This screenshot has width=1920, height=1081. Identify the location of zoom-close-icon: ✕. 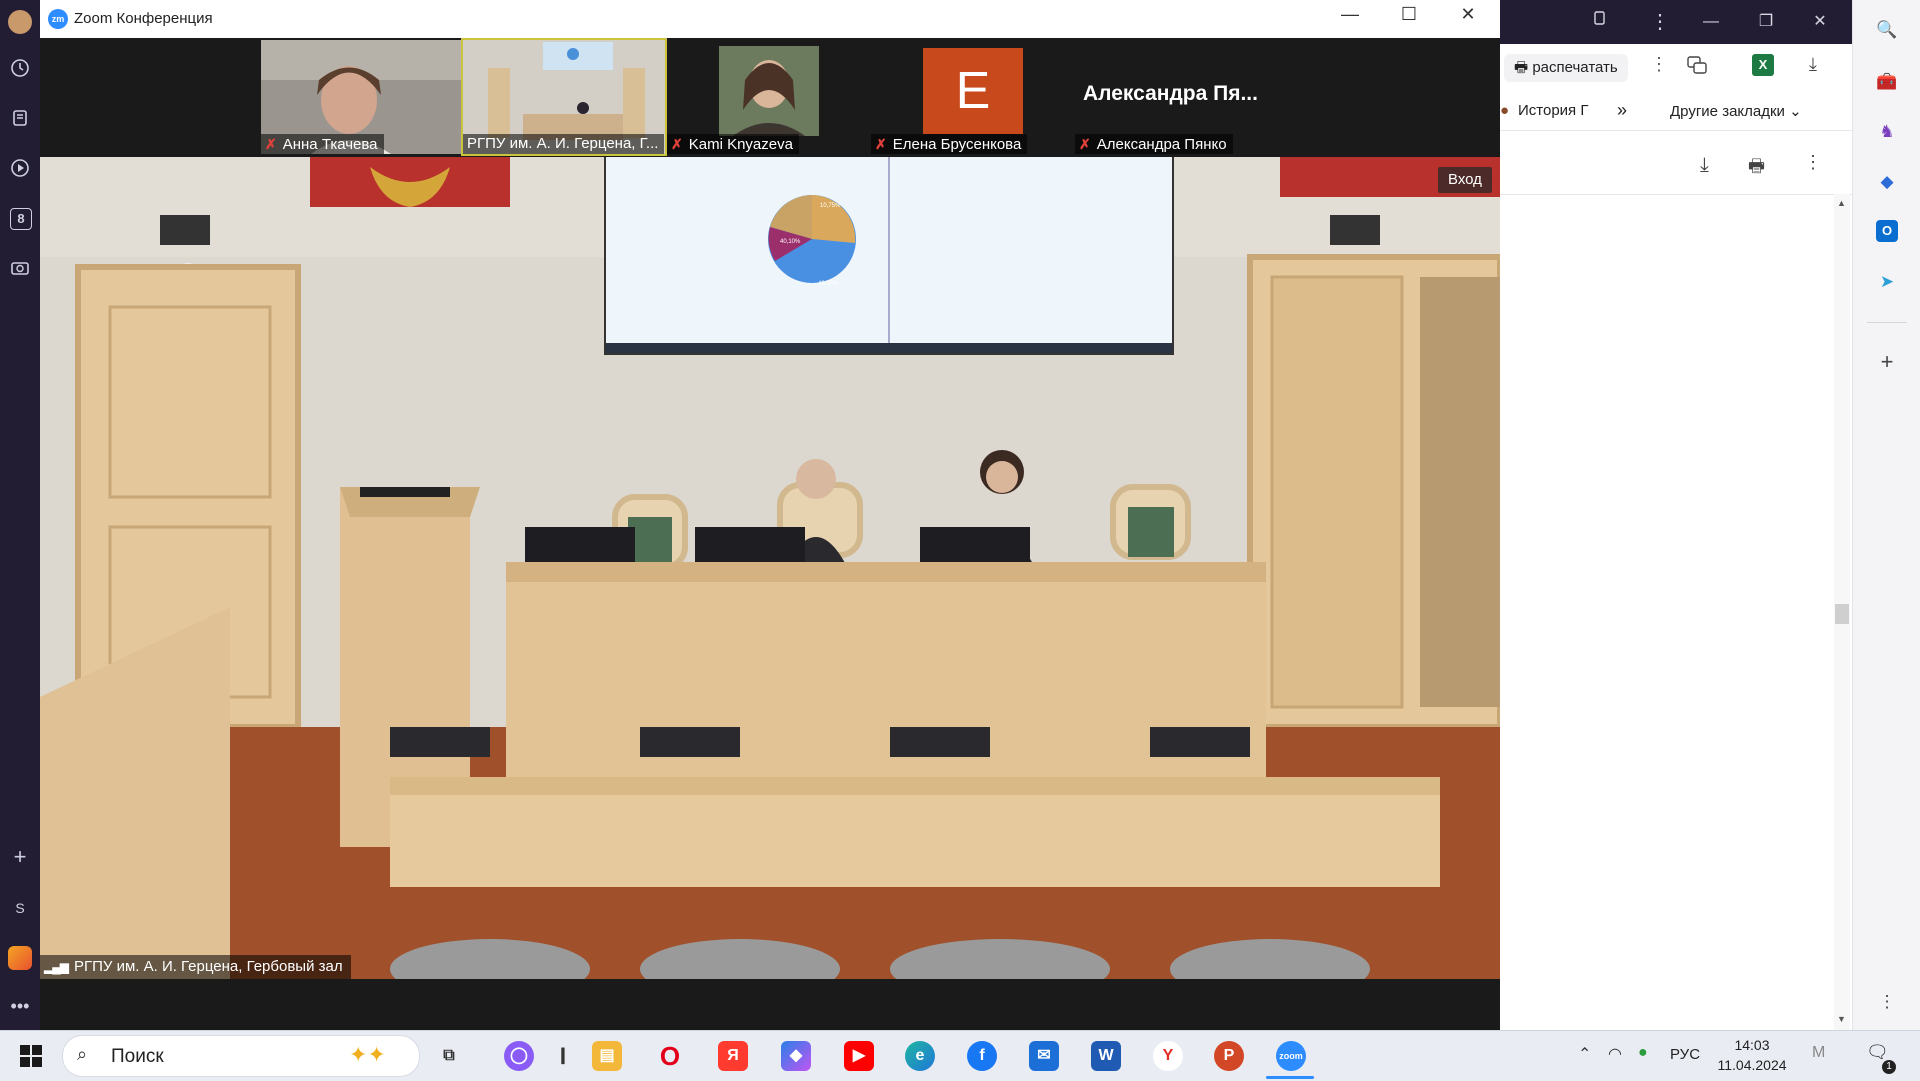
(1468, 14).